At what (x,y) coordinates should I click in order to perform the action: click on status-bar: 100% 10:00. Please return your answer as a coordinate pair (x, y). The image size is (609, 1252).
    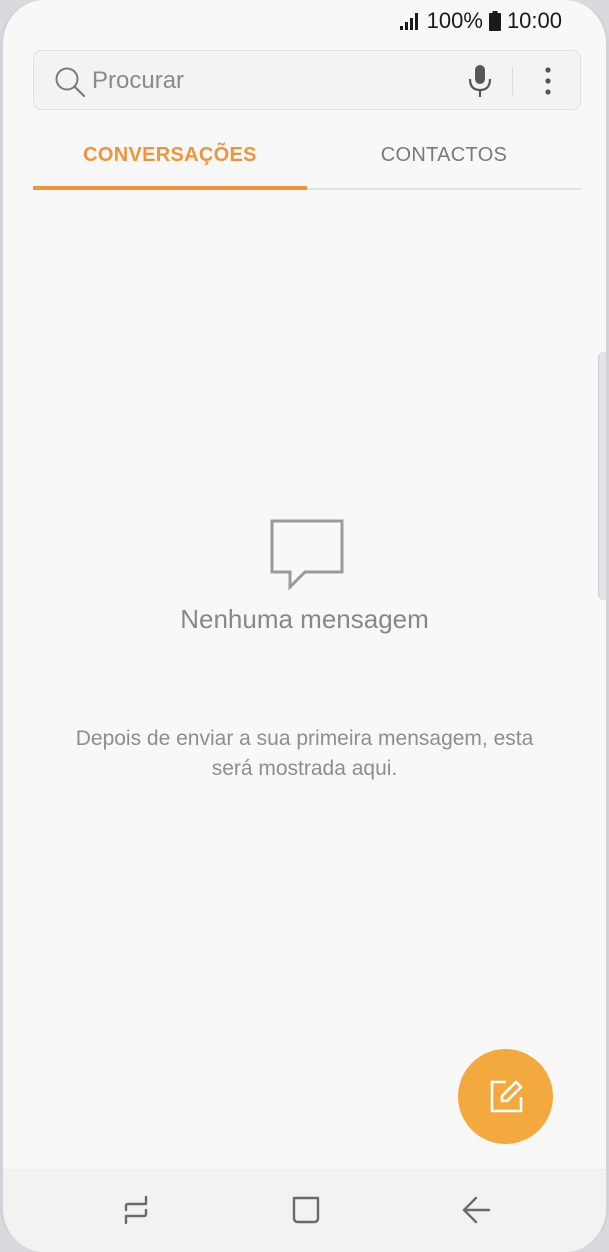
    Looking at the image, I should click on (304, 21).